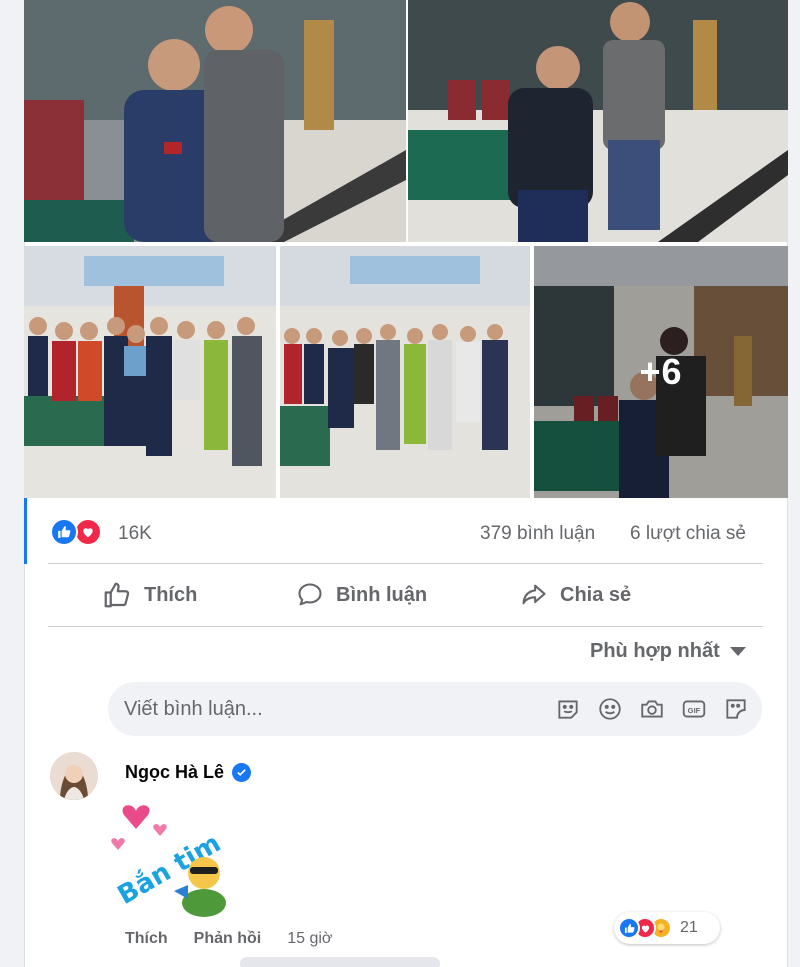  Describe the element at coordinates (407, 533) in the screenshot. I see `reactions-summary: 16K 379 bình luận 6 lượt chia sẻ` at that location.